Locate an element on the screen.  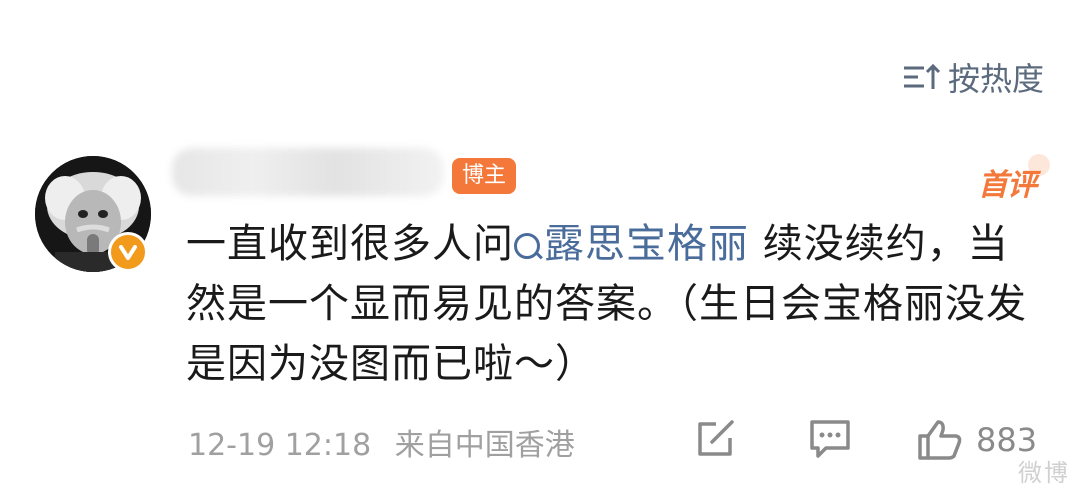
username-blurred is located at coordinates (308, 172).